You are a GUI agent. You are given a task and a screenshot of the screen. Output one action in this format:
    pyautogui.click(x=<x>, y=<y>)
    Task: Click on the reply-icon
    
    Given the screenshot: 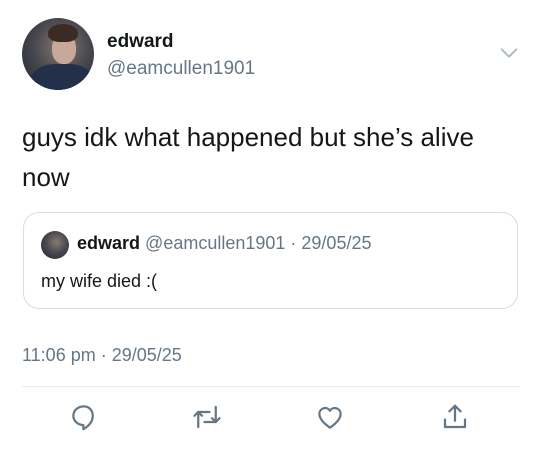 What is the action you would take?
    pyautogui.click(x=84, y=417)
    